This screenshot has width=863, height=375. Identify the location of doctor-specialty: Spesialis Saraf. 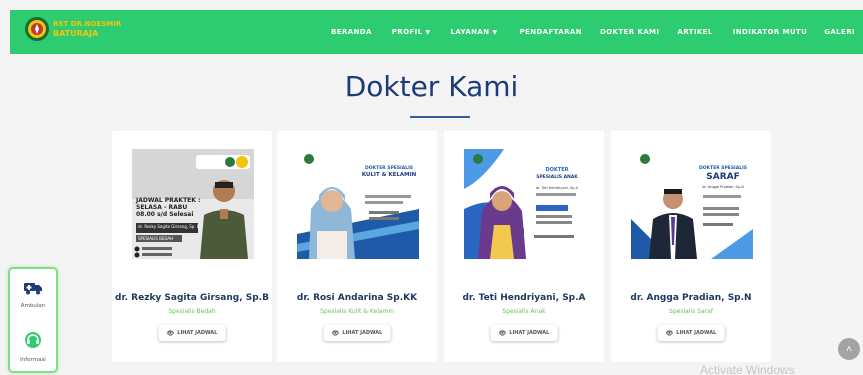
(691, 311).